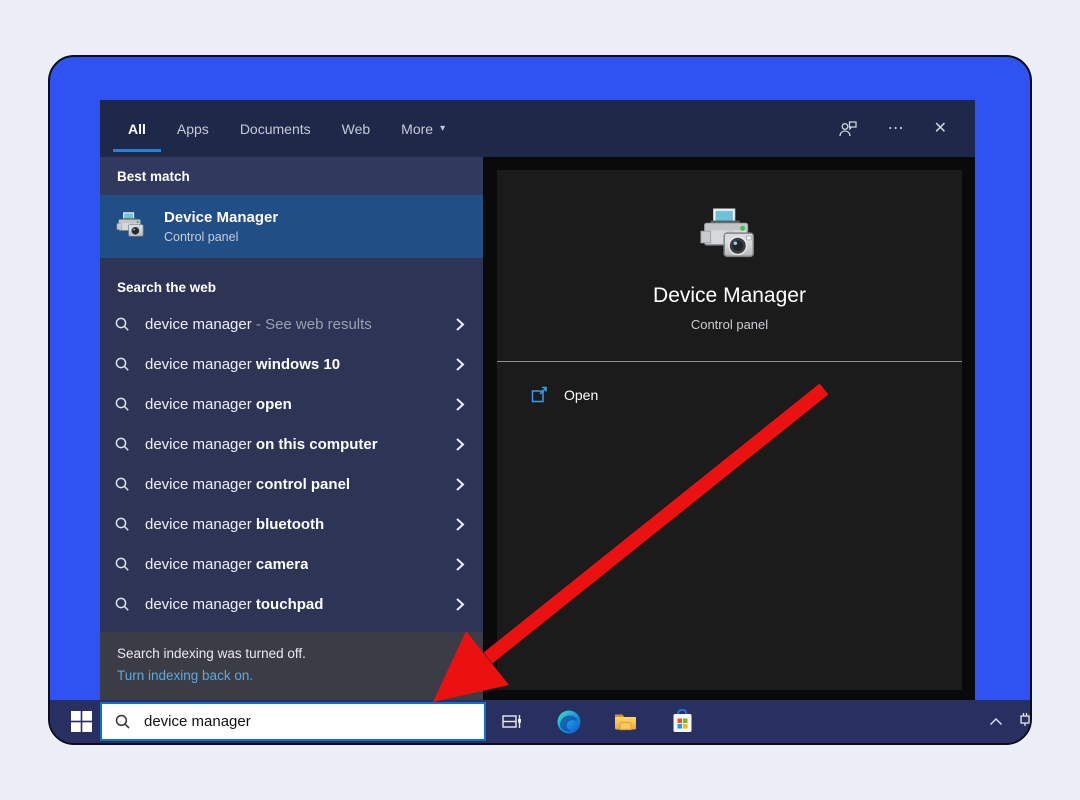  What do you see at coordinates (291, 226) in the screenshot?
I see `best-match-result: Device Manager Control panel` at bounding box center [291, 226].